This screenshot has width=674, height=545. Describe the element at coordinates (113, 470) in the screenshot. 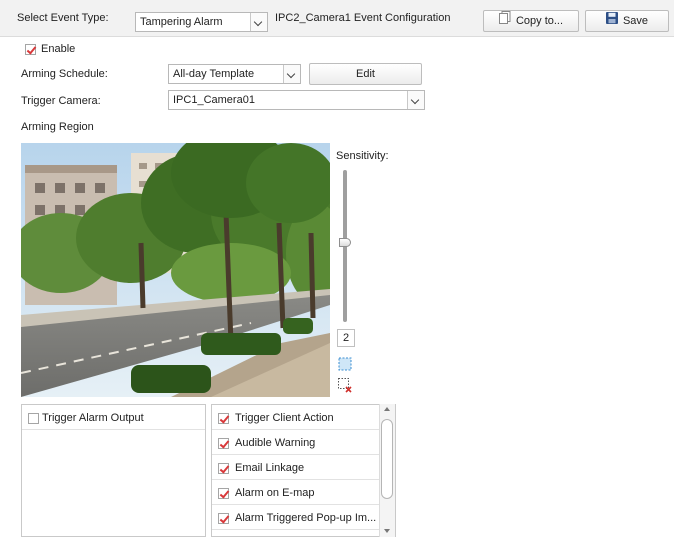

I see `alarm-output-panel: Trigger Alarm Output` at that location.